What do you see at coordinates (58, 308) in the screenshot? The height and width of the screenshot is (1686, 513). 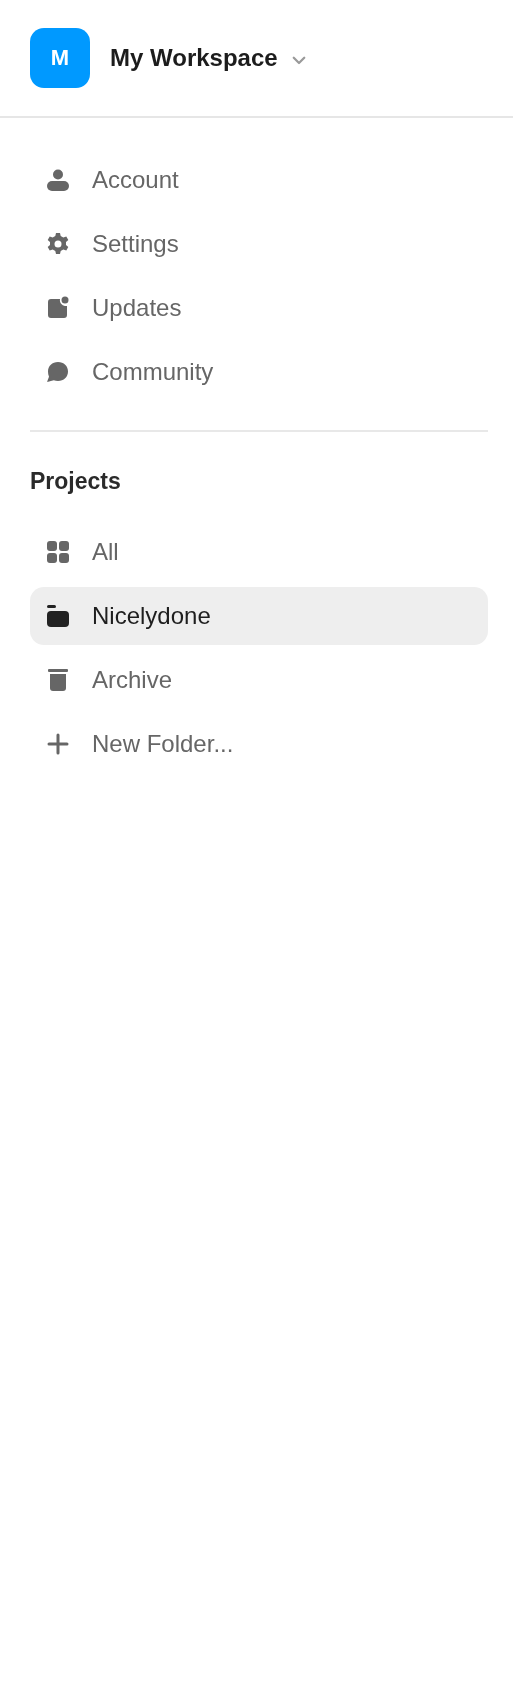 I see `note-badge-icon` at bounding box center [58, 308].